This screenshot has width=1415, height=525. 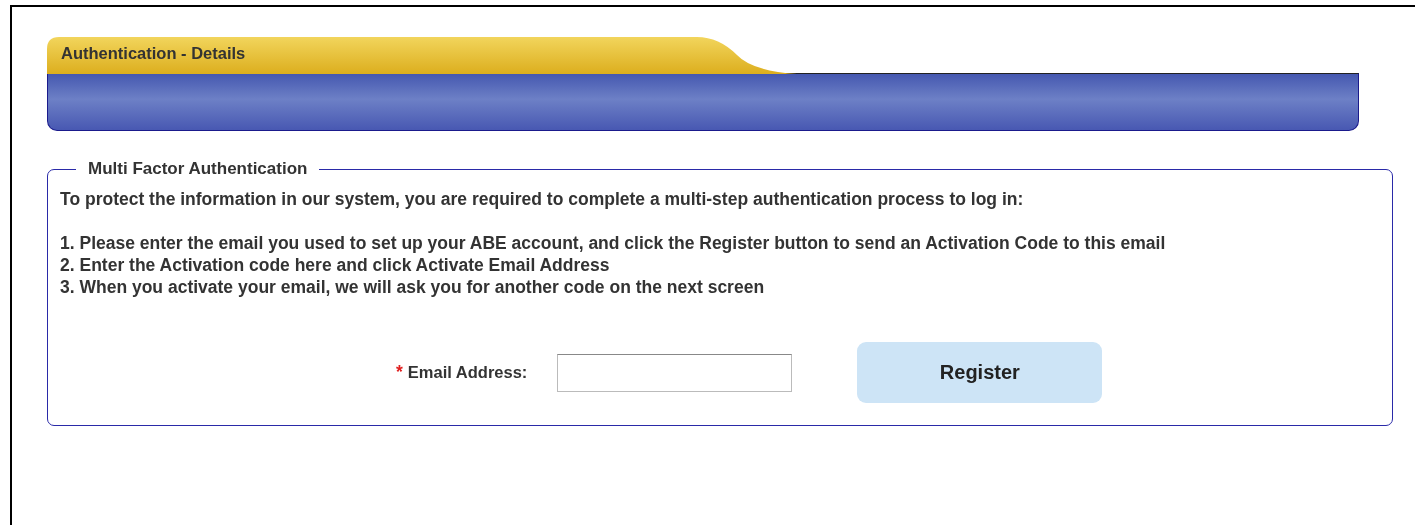 What do you see at coordinates (399, 372) in the screenshot?
I see `required-mark: *` at bounding box center [399, 372].